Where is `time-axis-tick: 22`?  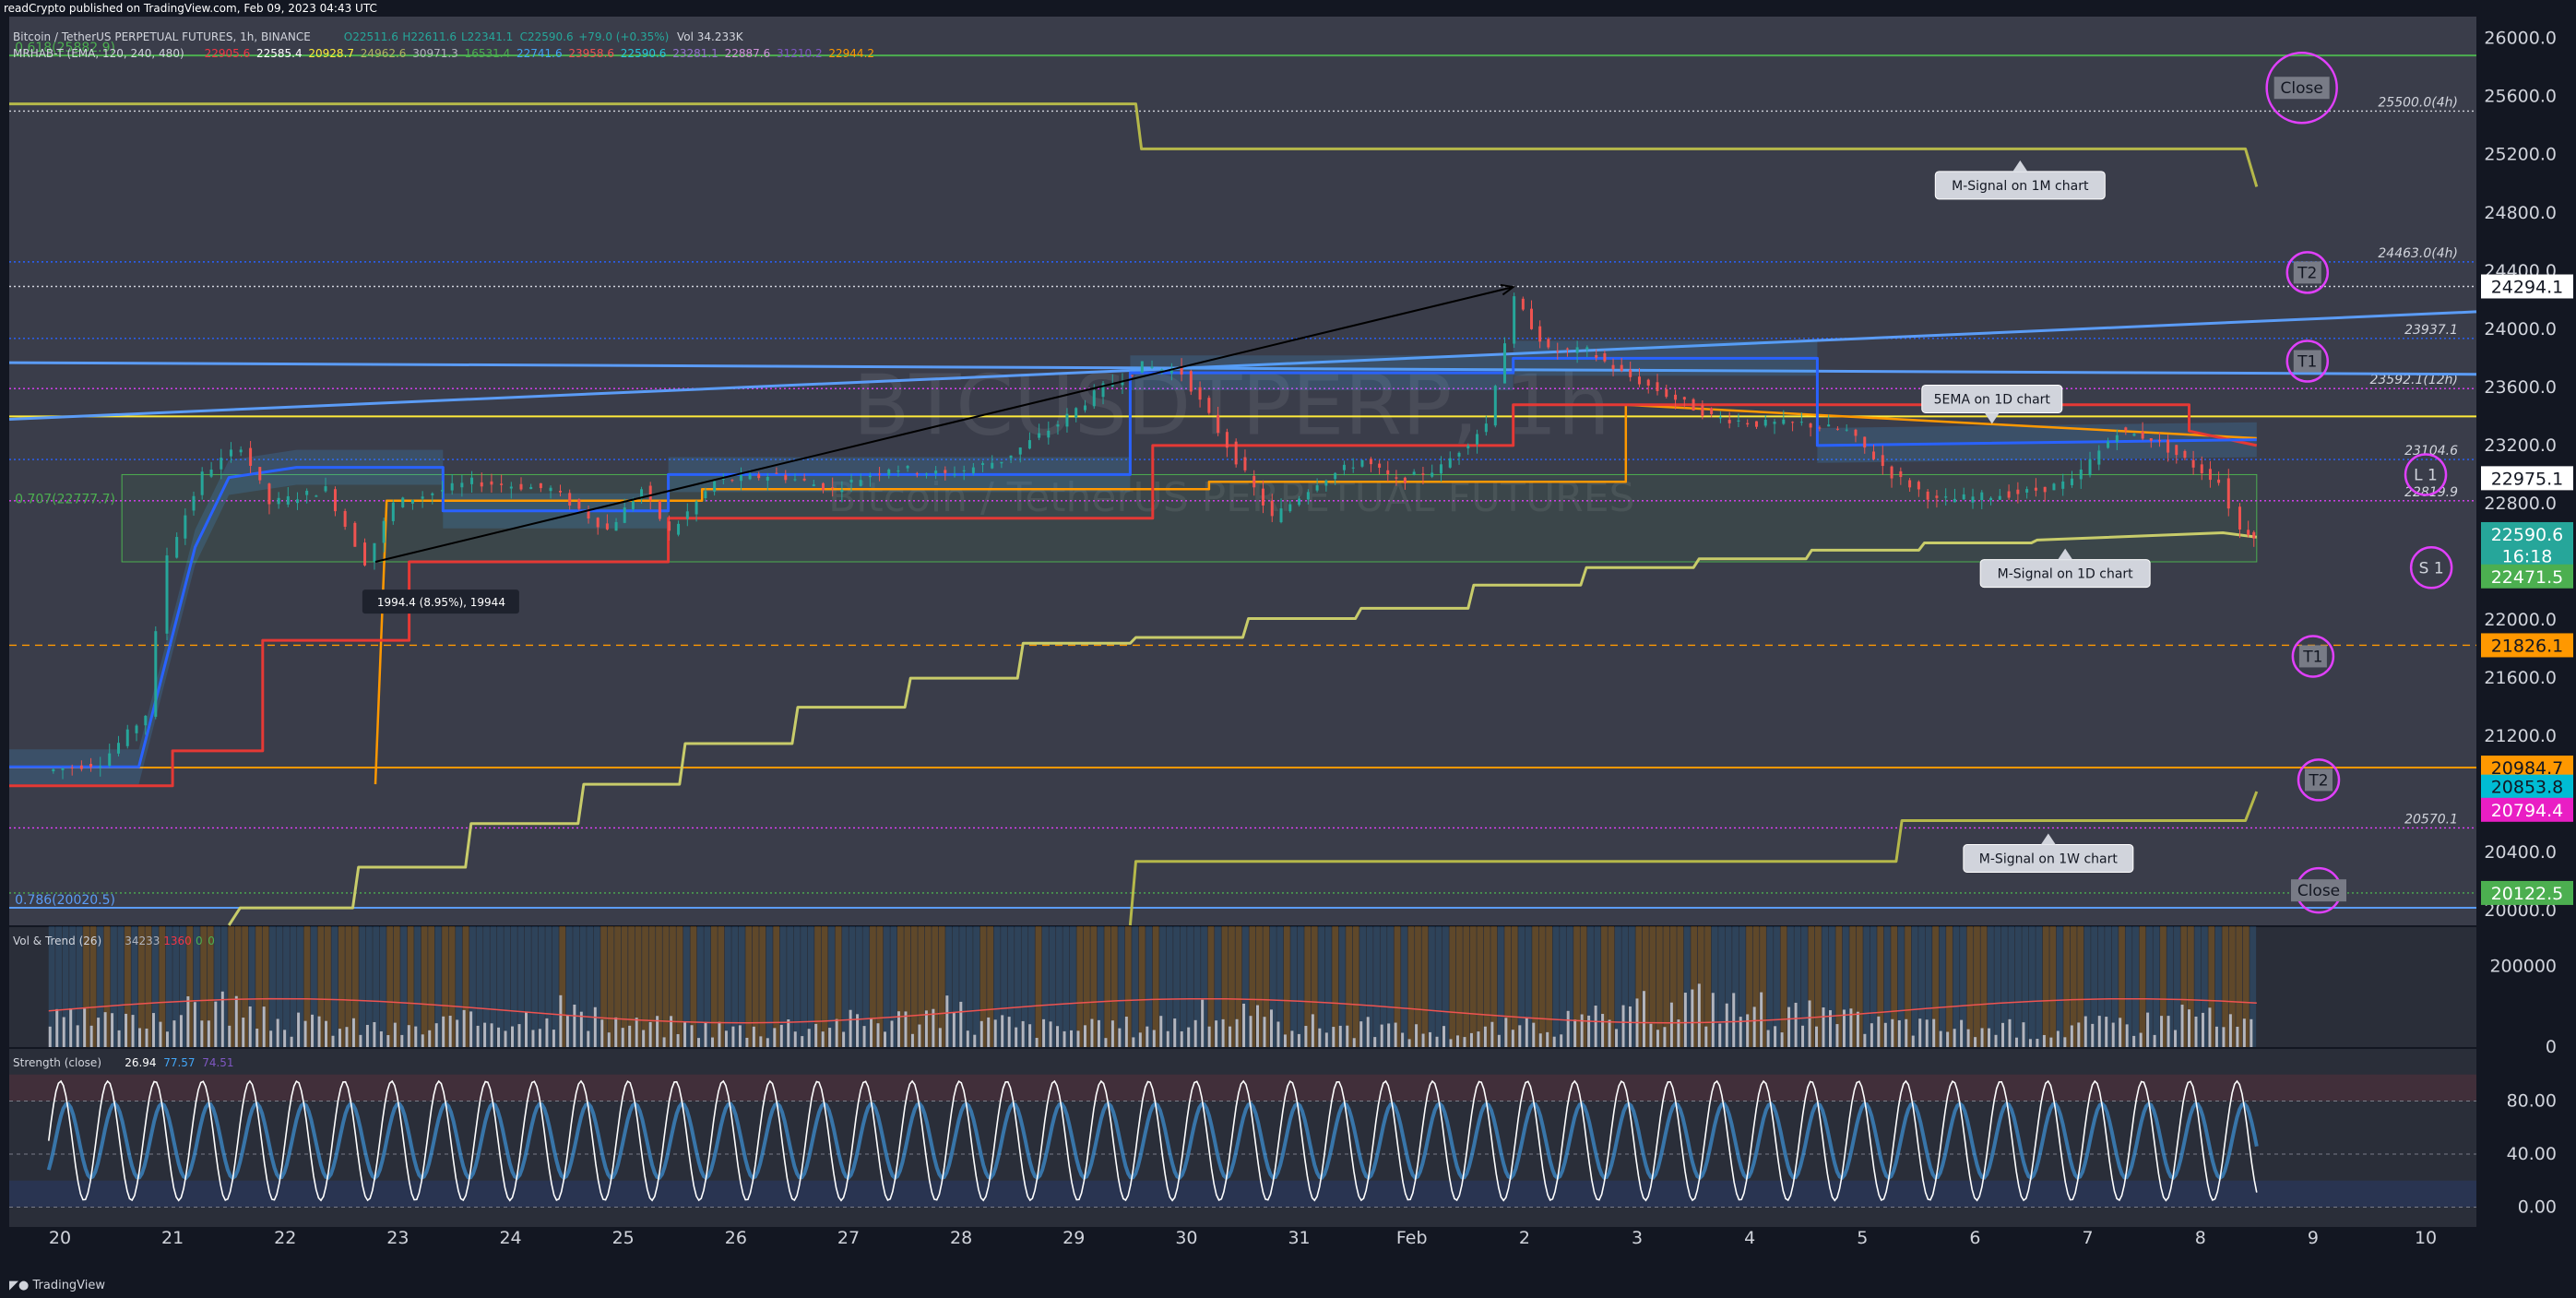
time-axis-tick: 22 is located at coordinates (285, 1238).